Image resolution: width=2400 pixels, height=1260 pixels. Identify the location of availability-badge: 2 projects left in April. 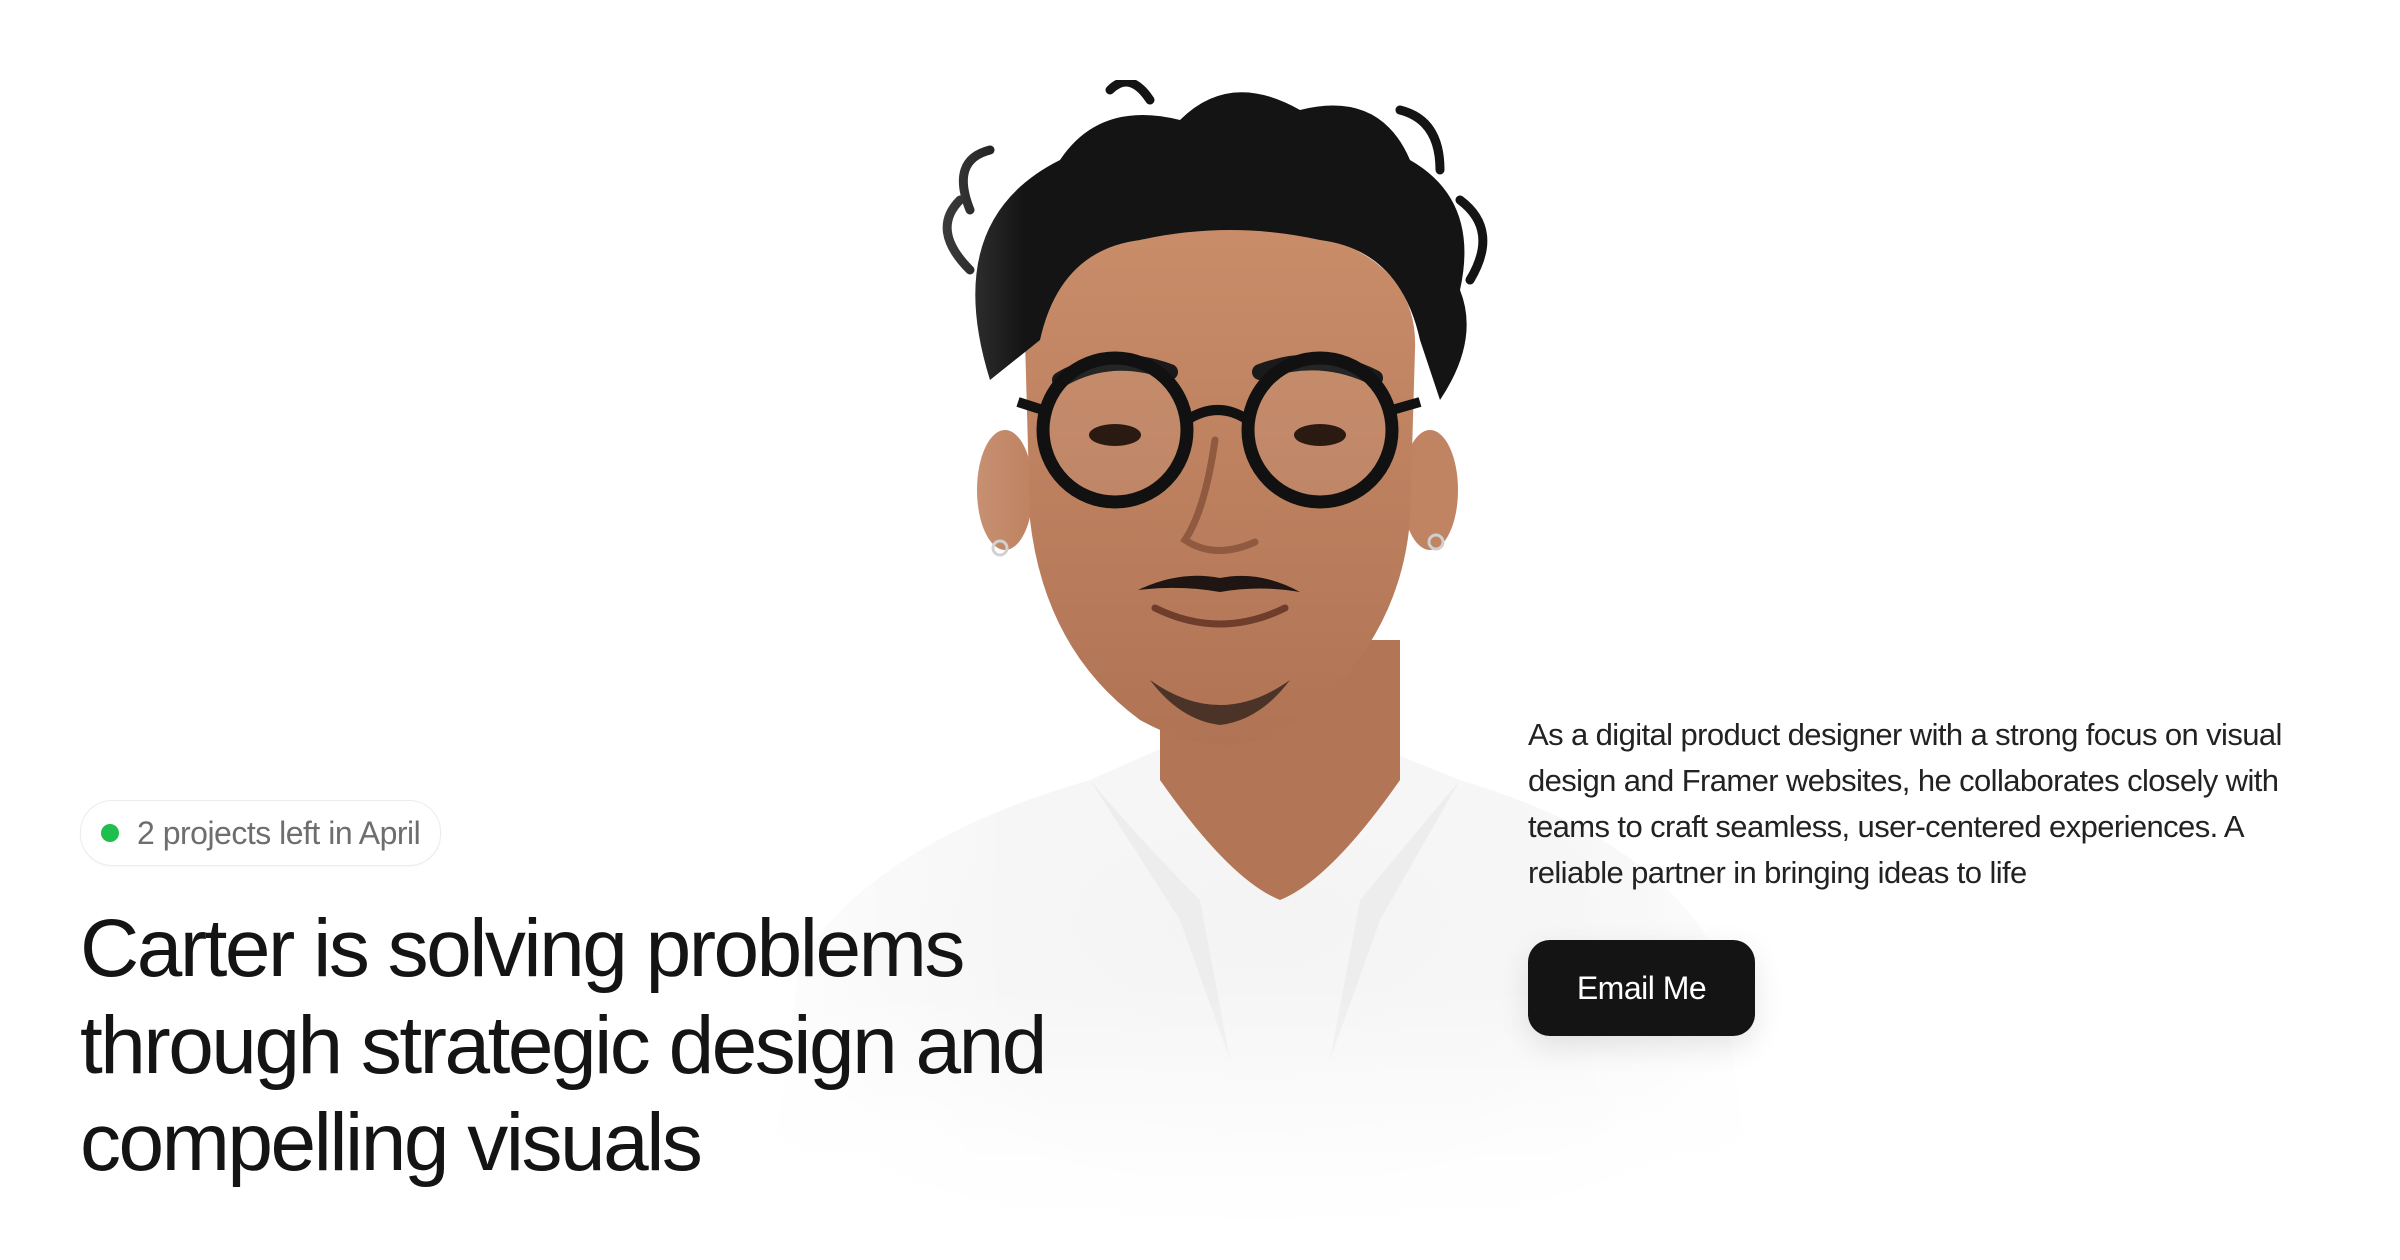
(261, 833).